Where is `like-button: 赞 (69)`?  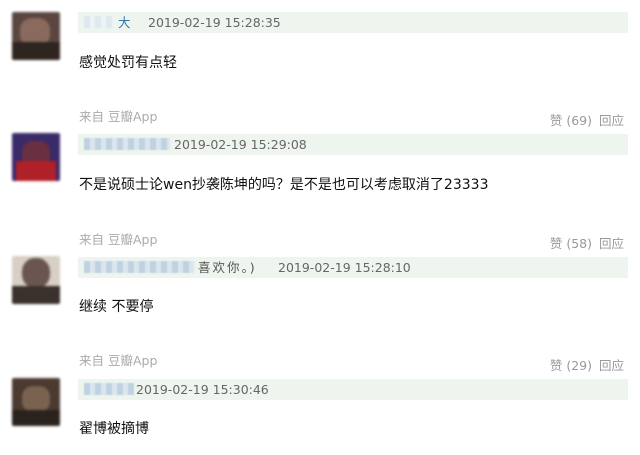
like-button: 赞 (69) is located at coordinates (571, 120).